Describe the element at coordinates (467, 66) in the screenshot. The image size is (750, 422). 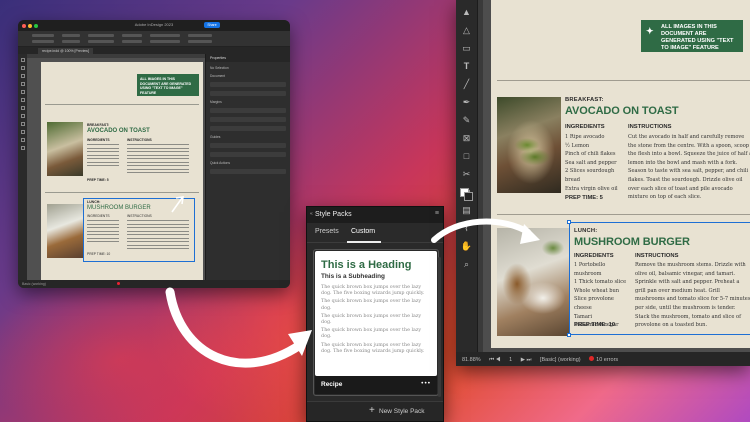
I see `type-tool-icon: T` at that location.